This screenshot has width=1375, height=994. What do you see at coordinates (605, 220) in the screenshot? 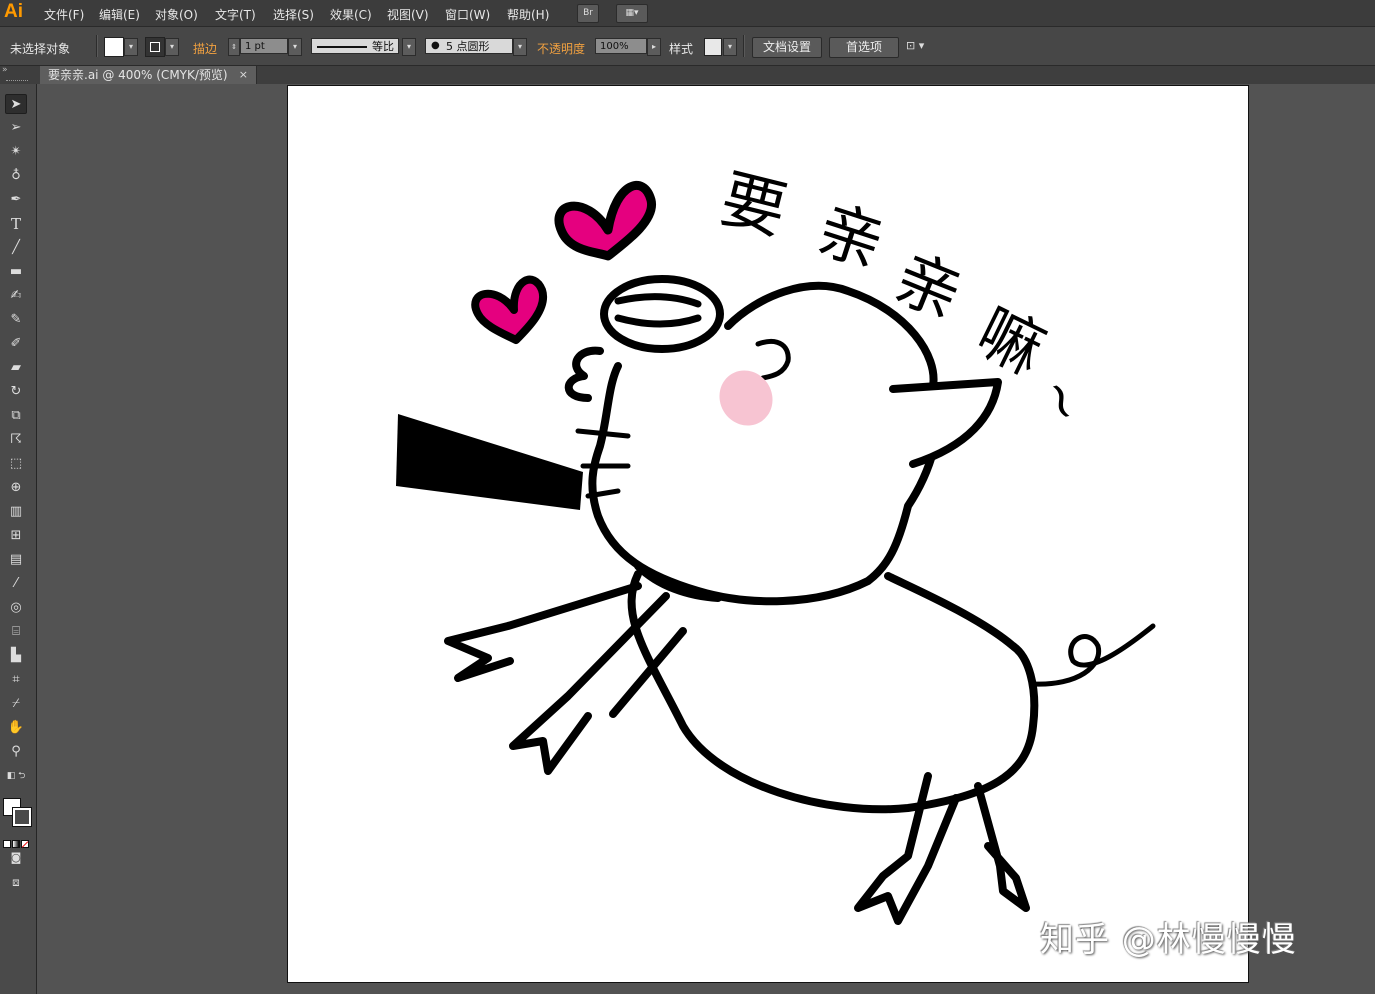
I see `heart-large` at bounding box center [605, 220].